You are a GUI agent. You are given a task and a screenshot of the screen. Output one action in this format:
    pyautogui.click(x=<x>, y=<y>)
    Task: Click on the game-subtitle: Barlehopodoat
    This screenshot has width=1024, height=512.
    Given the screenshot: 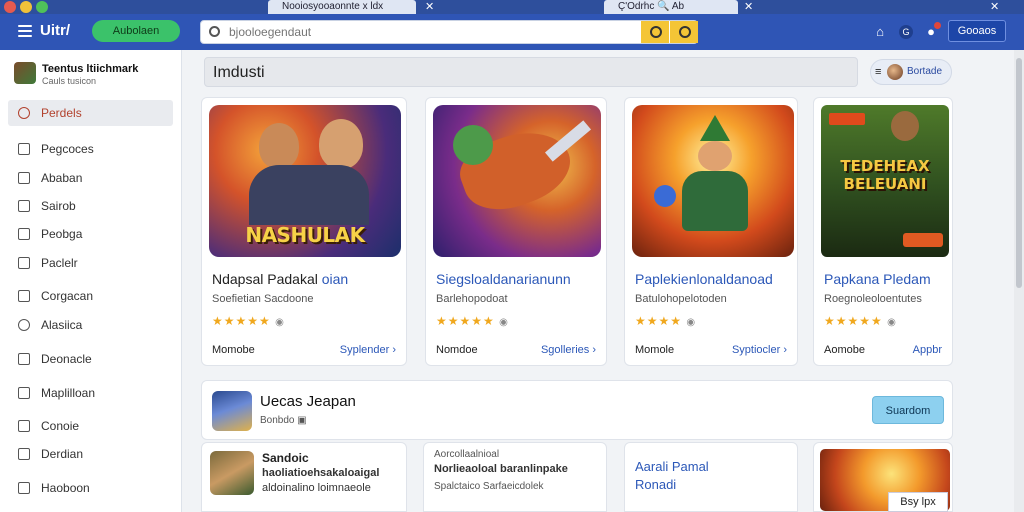 What is the action you would take?
    pyautogui.click(x=472, y=299)
    